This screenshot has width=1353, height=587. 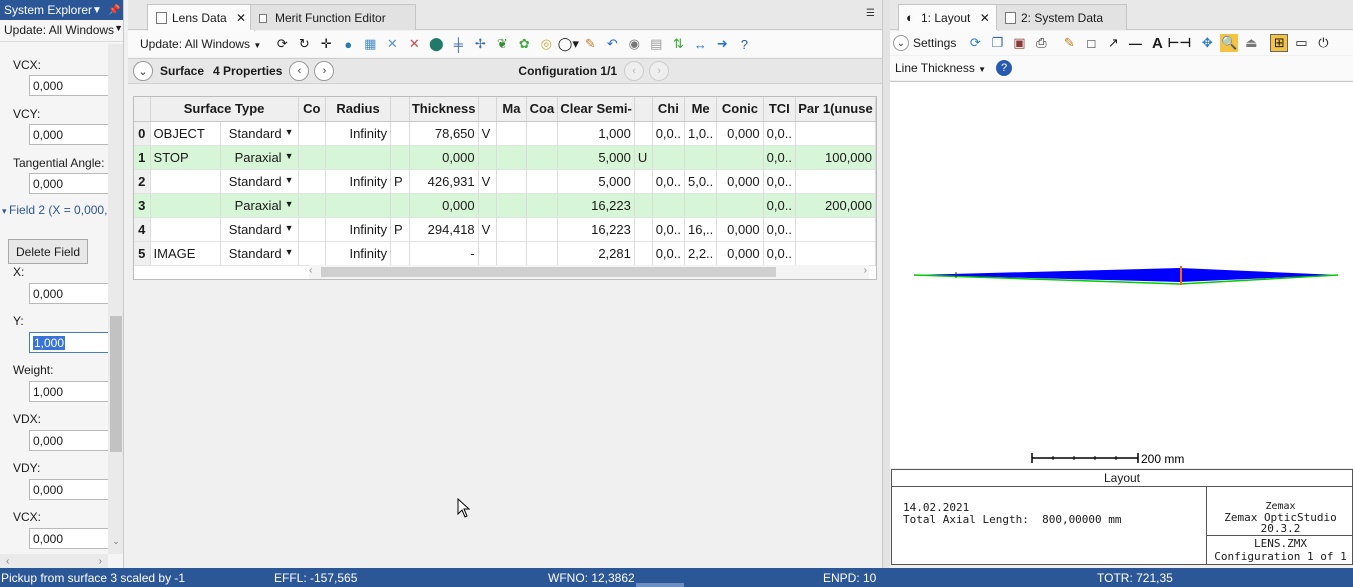 I want to click on column-header: Coa, so click(x=542, y=109).